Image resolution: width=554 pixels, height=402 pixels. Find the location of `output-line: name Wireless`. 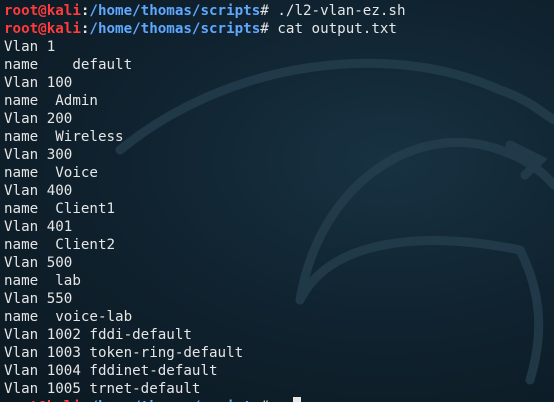

output-line: name Wireless is located at coordinates (64, 137).